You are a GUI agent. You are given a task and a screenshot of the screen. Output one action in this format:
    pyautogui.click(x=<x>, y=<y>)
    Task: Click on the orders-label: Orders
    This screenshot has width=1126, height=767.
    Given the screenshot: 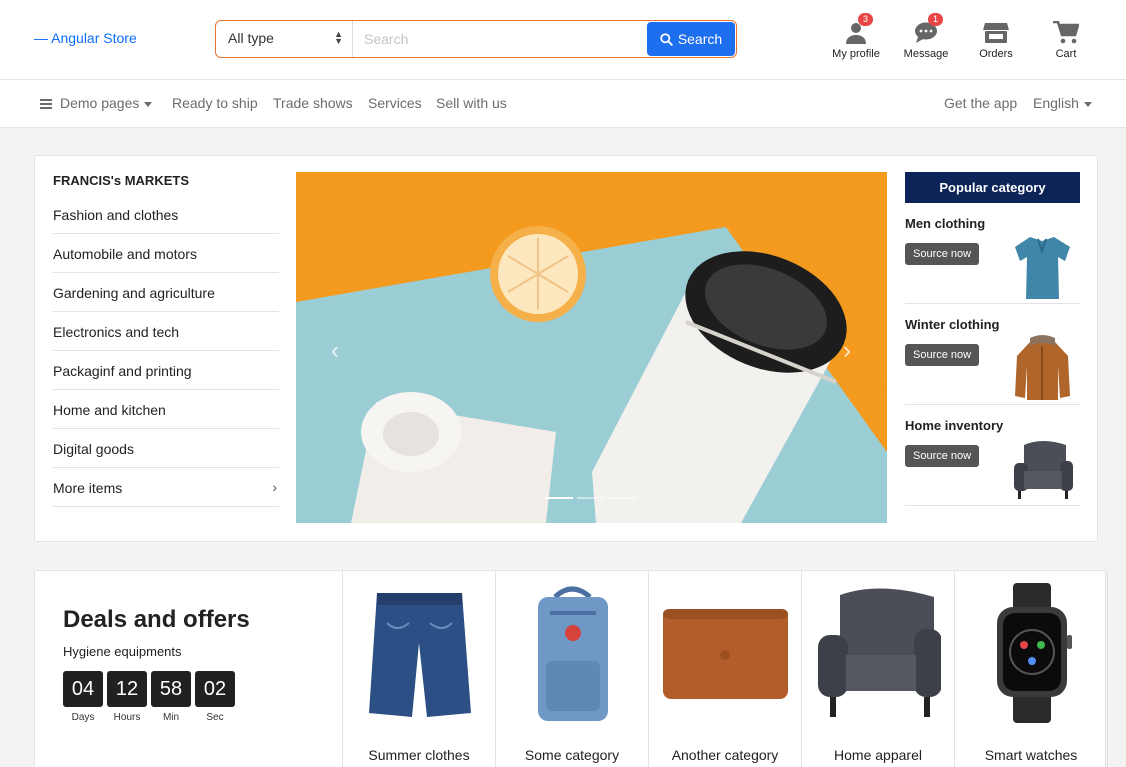 What is the action you would take?
    pyautogui.click(x=996, y=54)
    